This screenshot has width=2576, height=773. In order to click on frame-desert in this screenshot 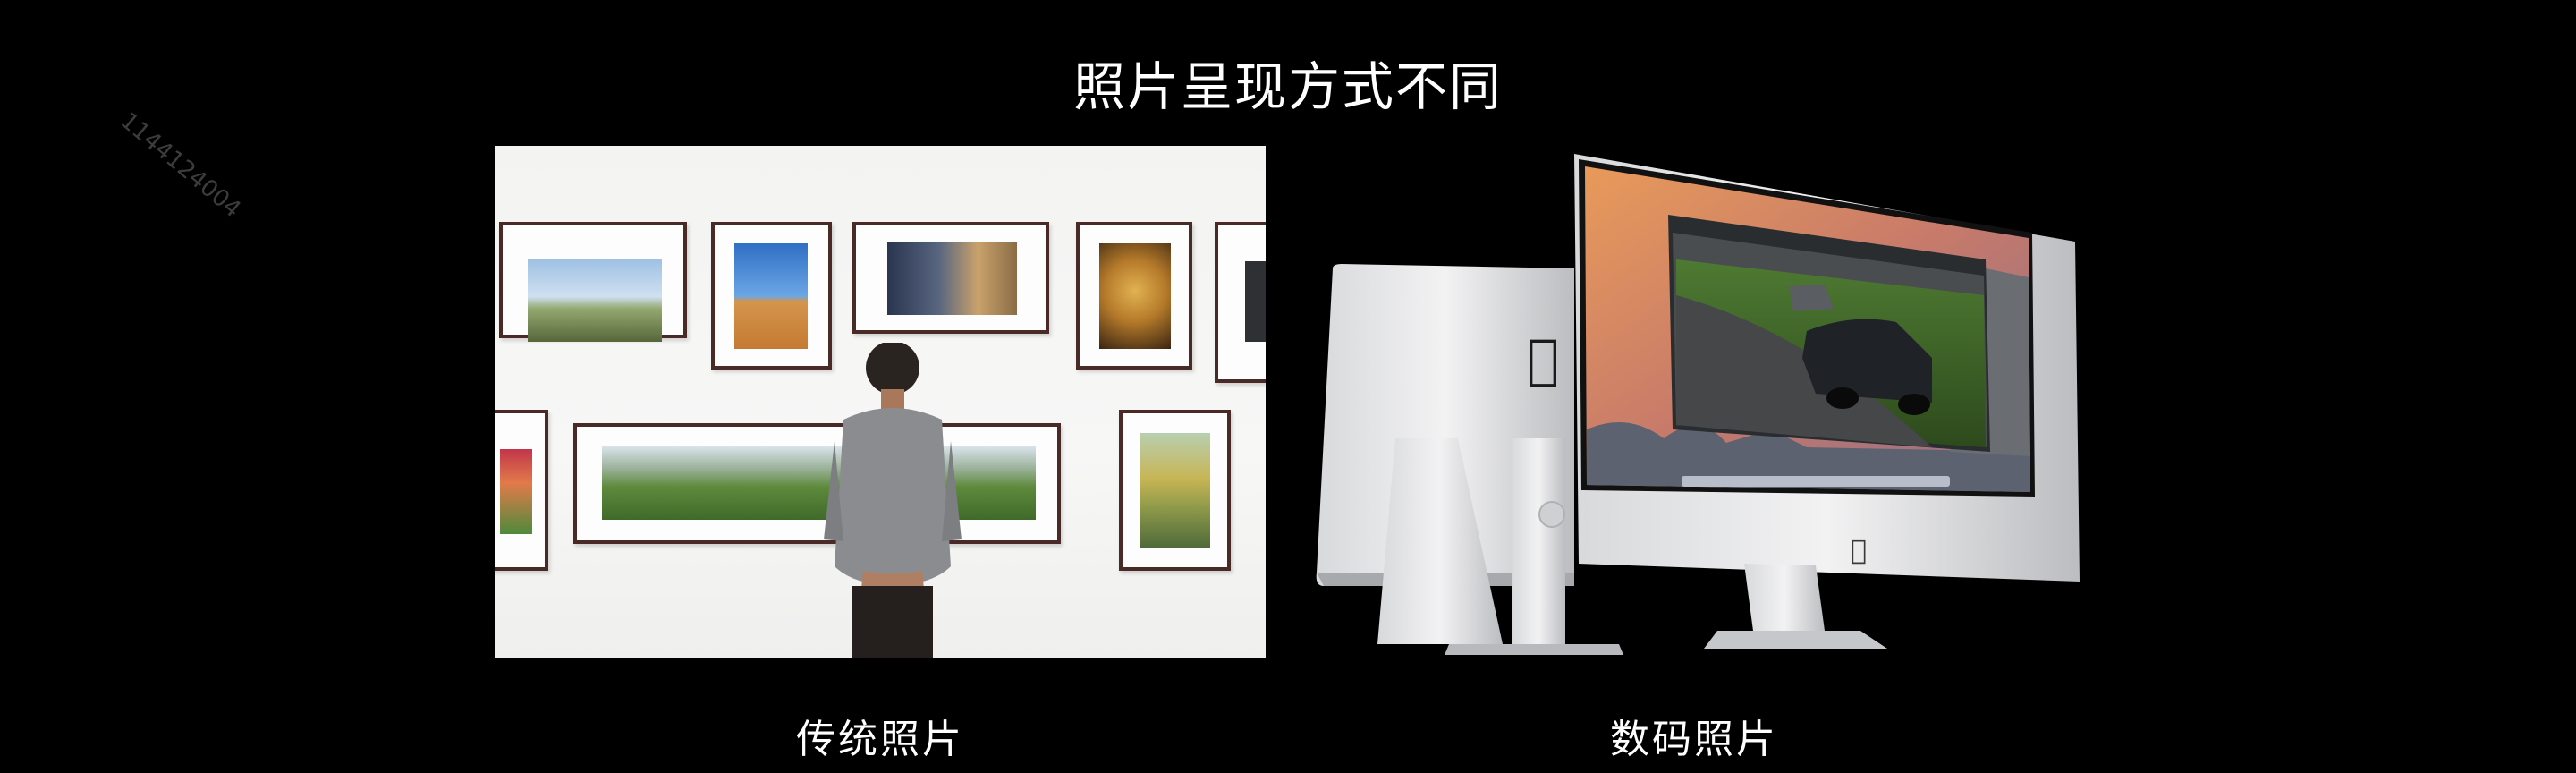, I will do `click(771, 296)`.